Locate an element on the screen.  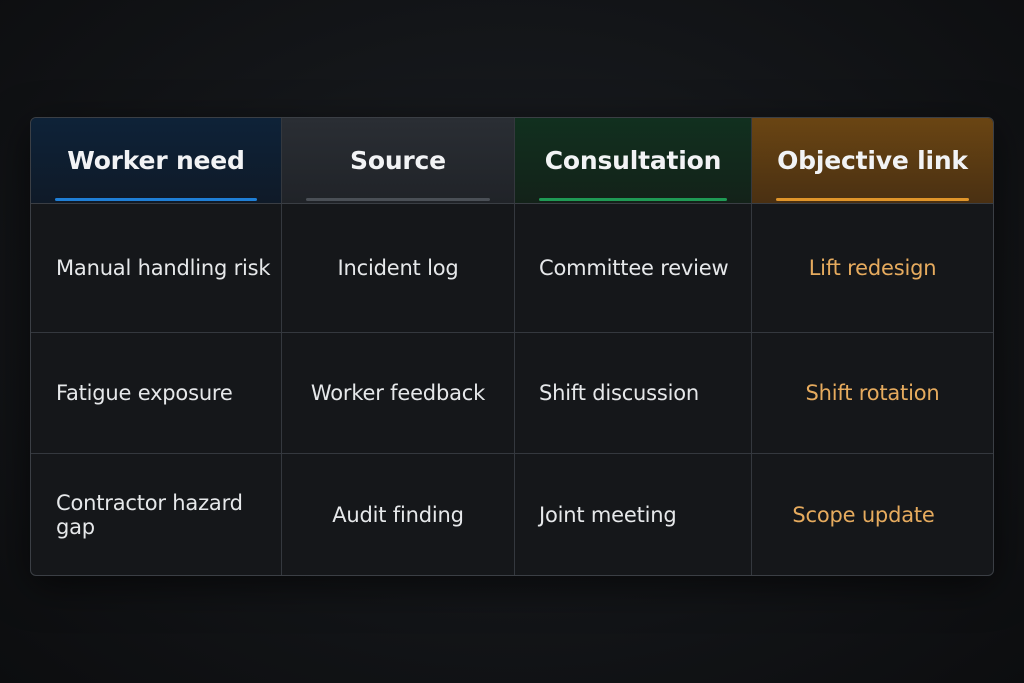
header-objective-link-label: Objective link is located at coordinates (872, 160).